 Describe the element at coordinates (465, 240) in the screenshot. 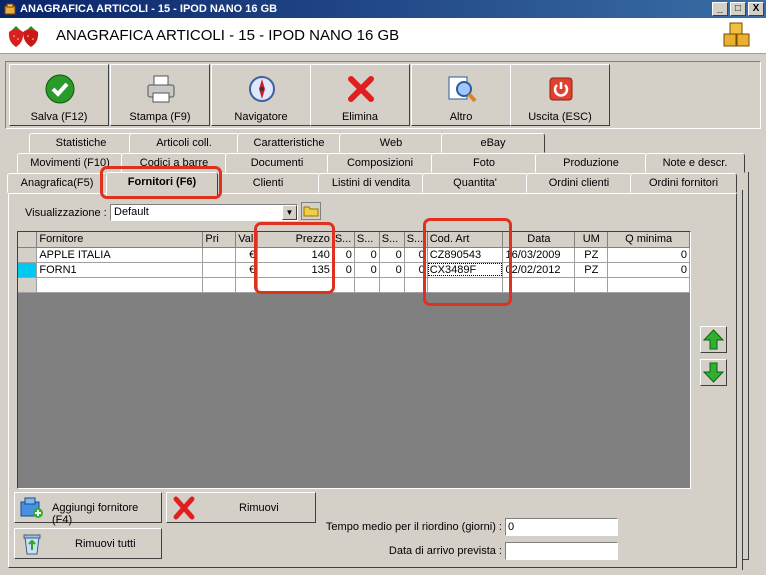

I see `col-cod-art: Cod. Art` at that location.